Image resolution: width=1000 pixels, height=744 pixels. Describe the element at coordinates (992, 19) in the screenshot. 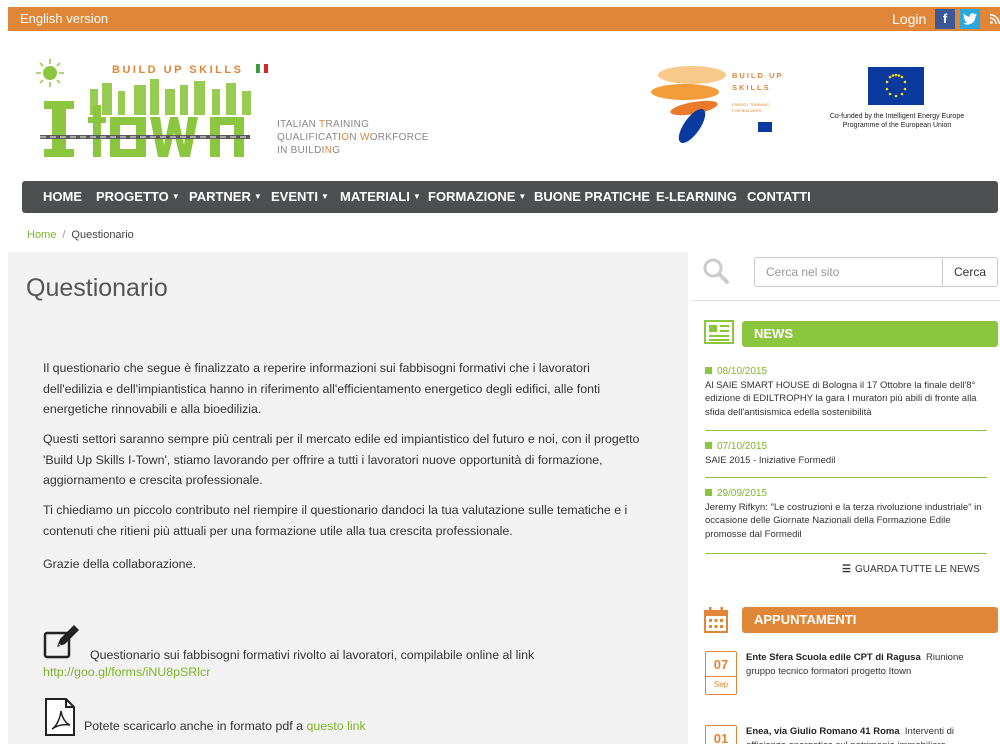

I see `rss-icon` at that location.